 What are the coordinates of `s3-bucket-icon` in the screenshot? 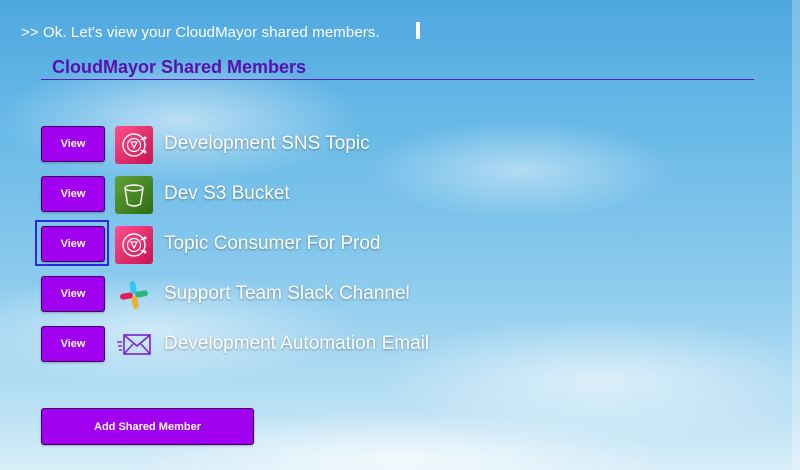 It's located at (134, 195).